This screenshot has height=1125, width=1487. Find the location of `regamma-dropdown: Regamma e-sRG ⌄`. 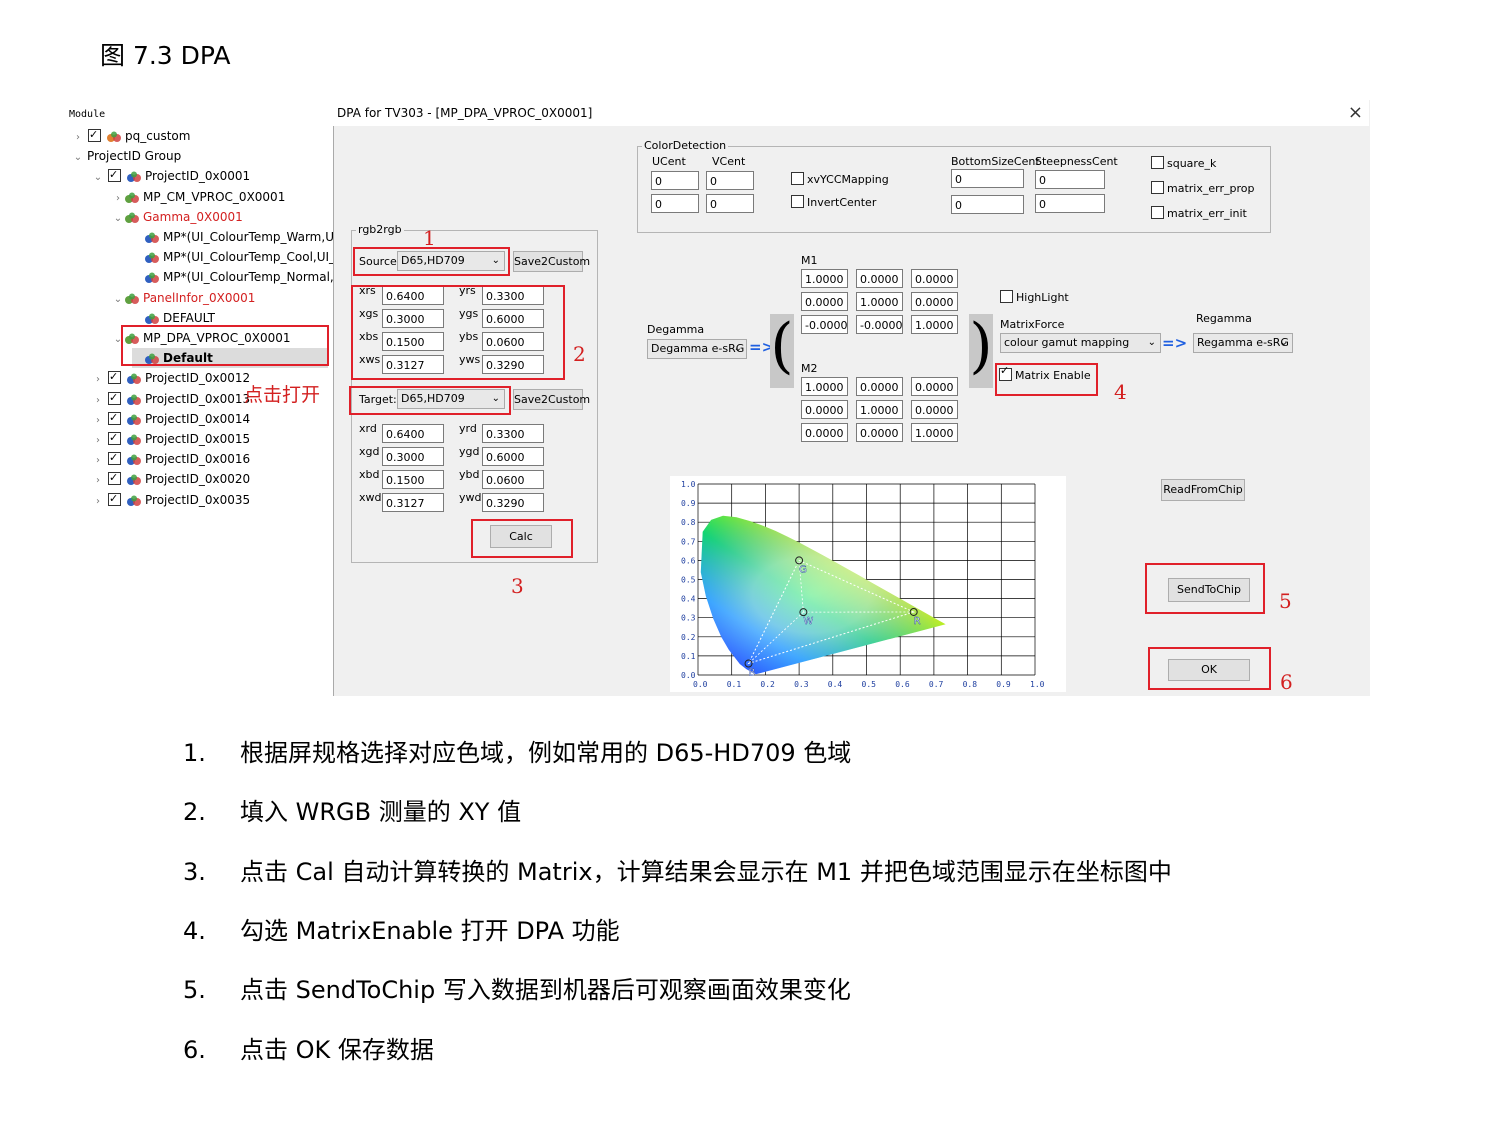

regamma-dropdown: Regamma e-sRG ⌄ is located at coordinates (1243, 343).